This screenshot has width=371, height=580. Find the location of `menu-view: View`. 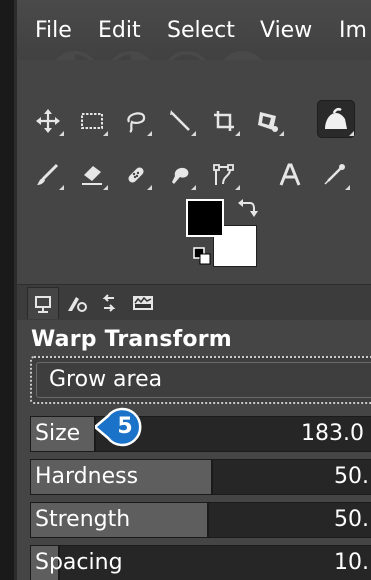

menu-view: View is located at coordinates (286, 31).